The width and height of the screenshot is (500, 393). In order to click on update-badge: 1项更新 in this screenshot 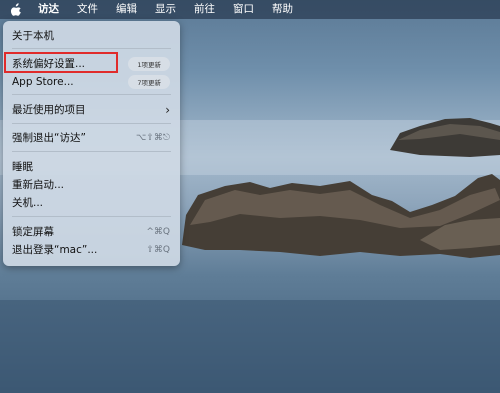, I will do `click(149, 63)`.